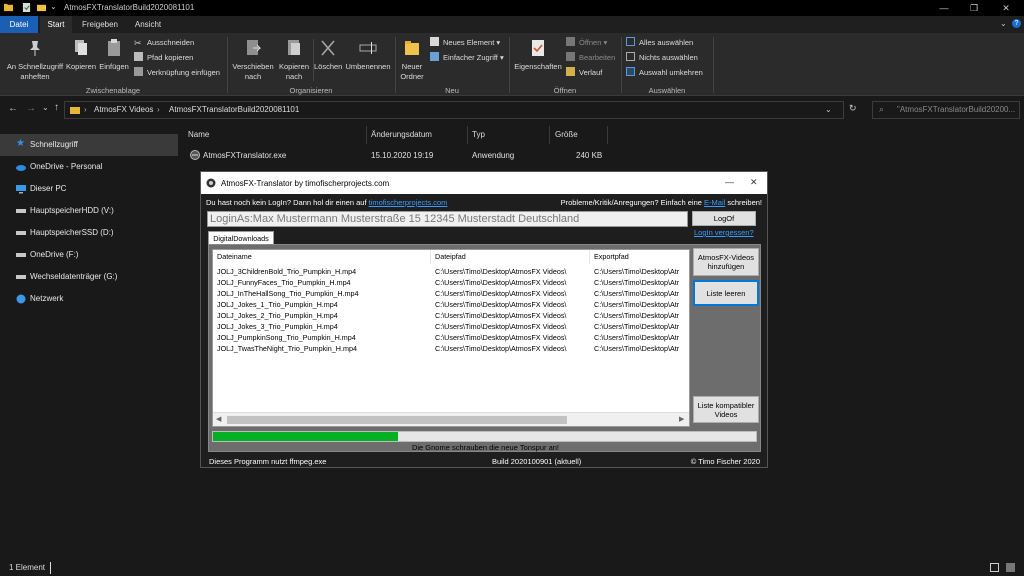 The width and height of the screenshot is (1024, 576). What do you see at coordinates (26, 7) in the screenshot?
I see `properties-icon` at bounding box center [26, 7].